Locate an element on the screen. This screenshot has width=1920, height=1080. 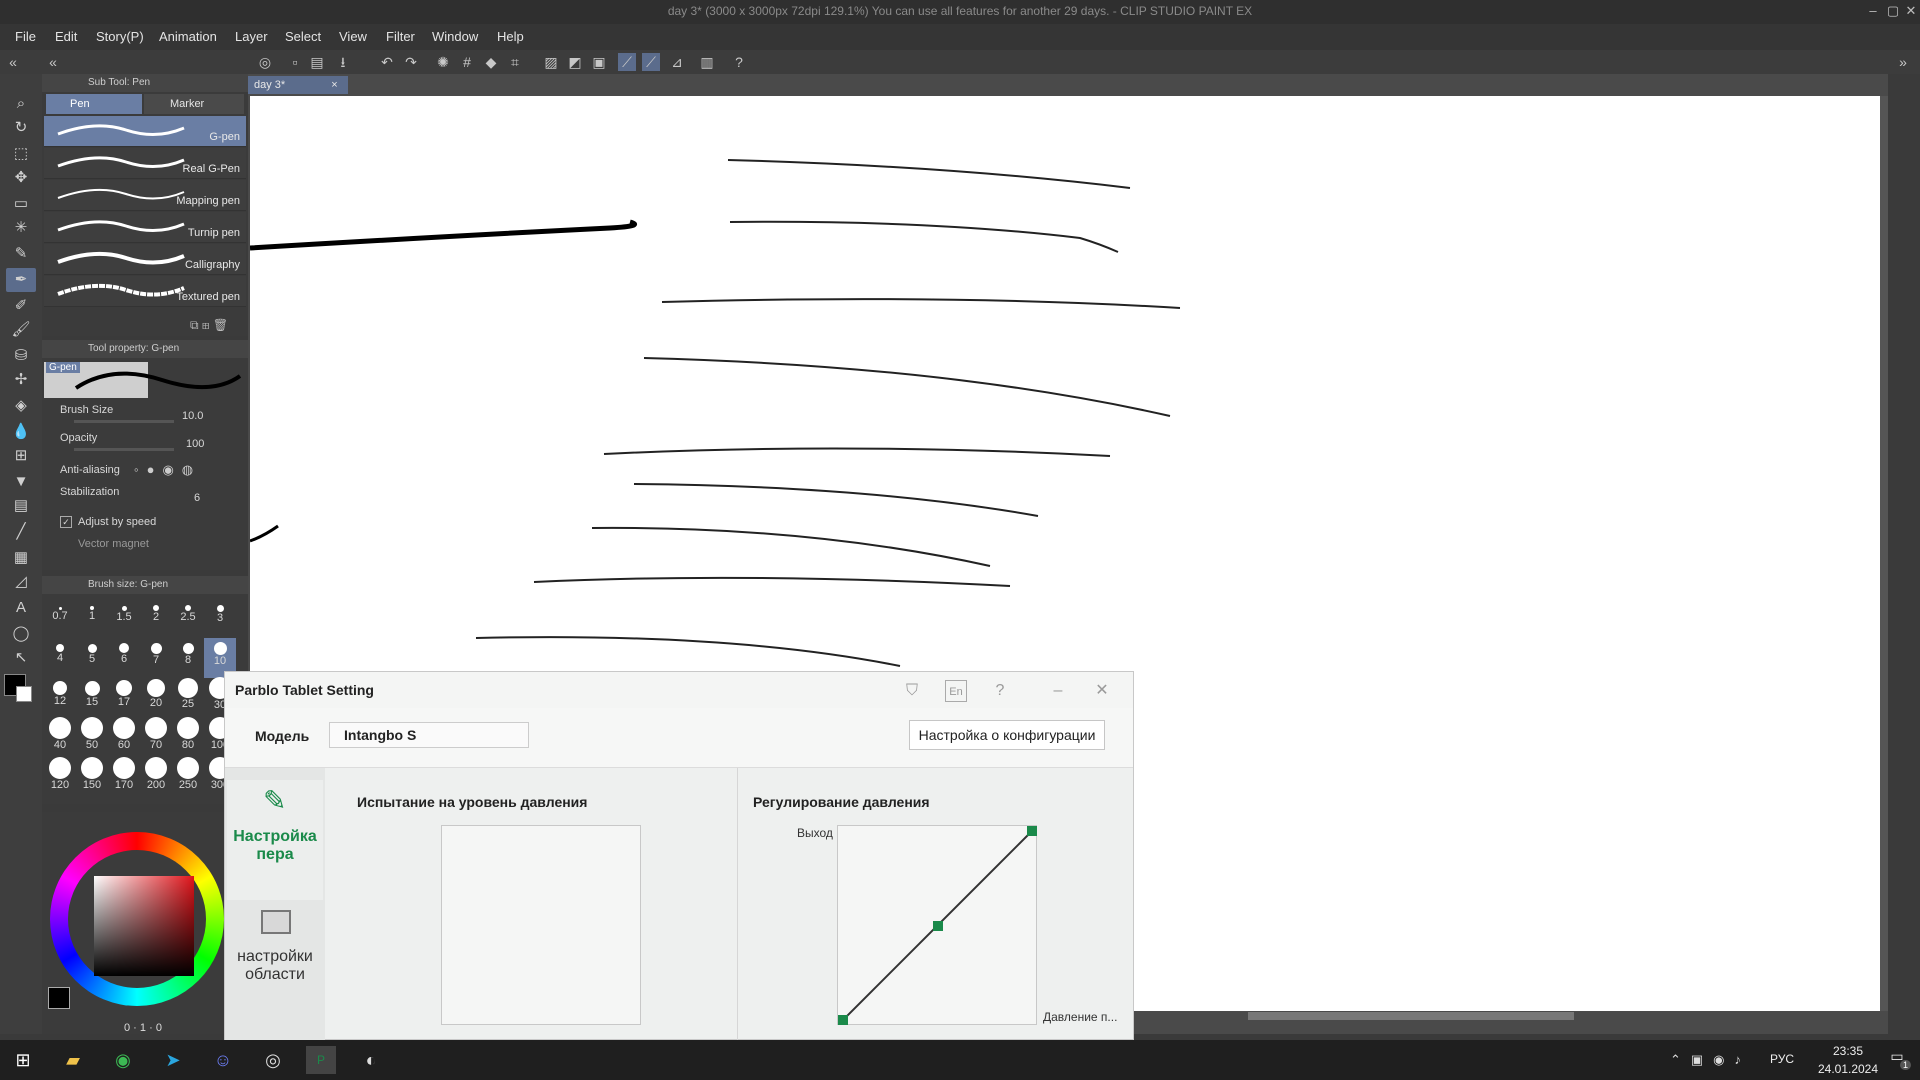
stabilization-value: 6 is located at coordinates (197, 498).